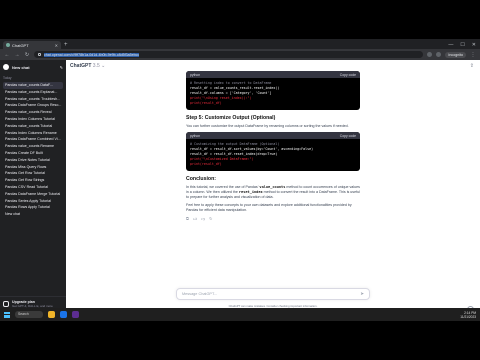 Image resolution: width=480 pixels, height=360 pixels. I want to click on sidebar-chat-item: New chat, so click(33, 214).